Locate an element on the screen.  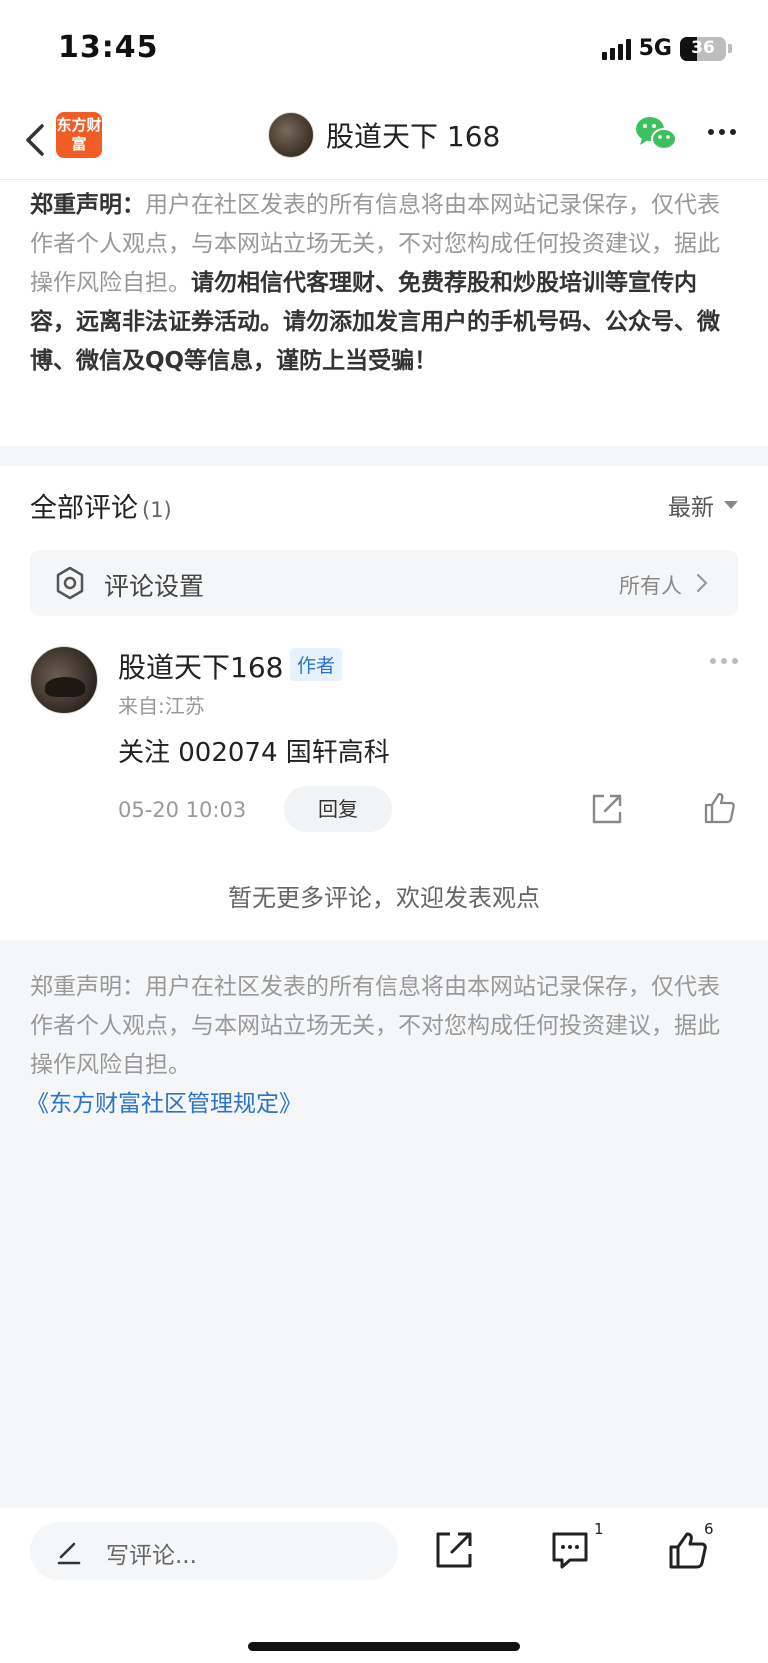
app-logo-text: 东方财富 is located at coordinates (79, 134).